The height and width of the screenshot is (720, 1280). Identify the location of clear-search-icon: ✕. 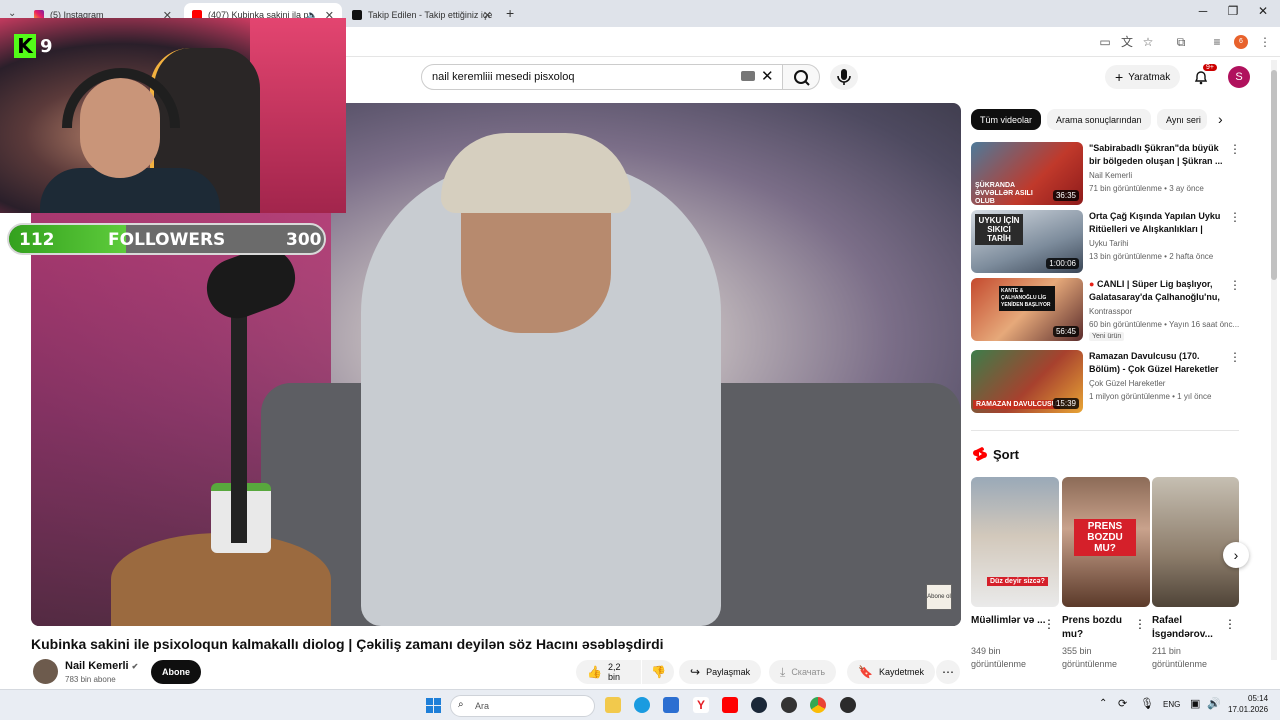
(767, 76).